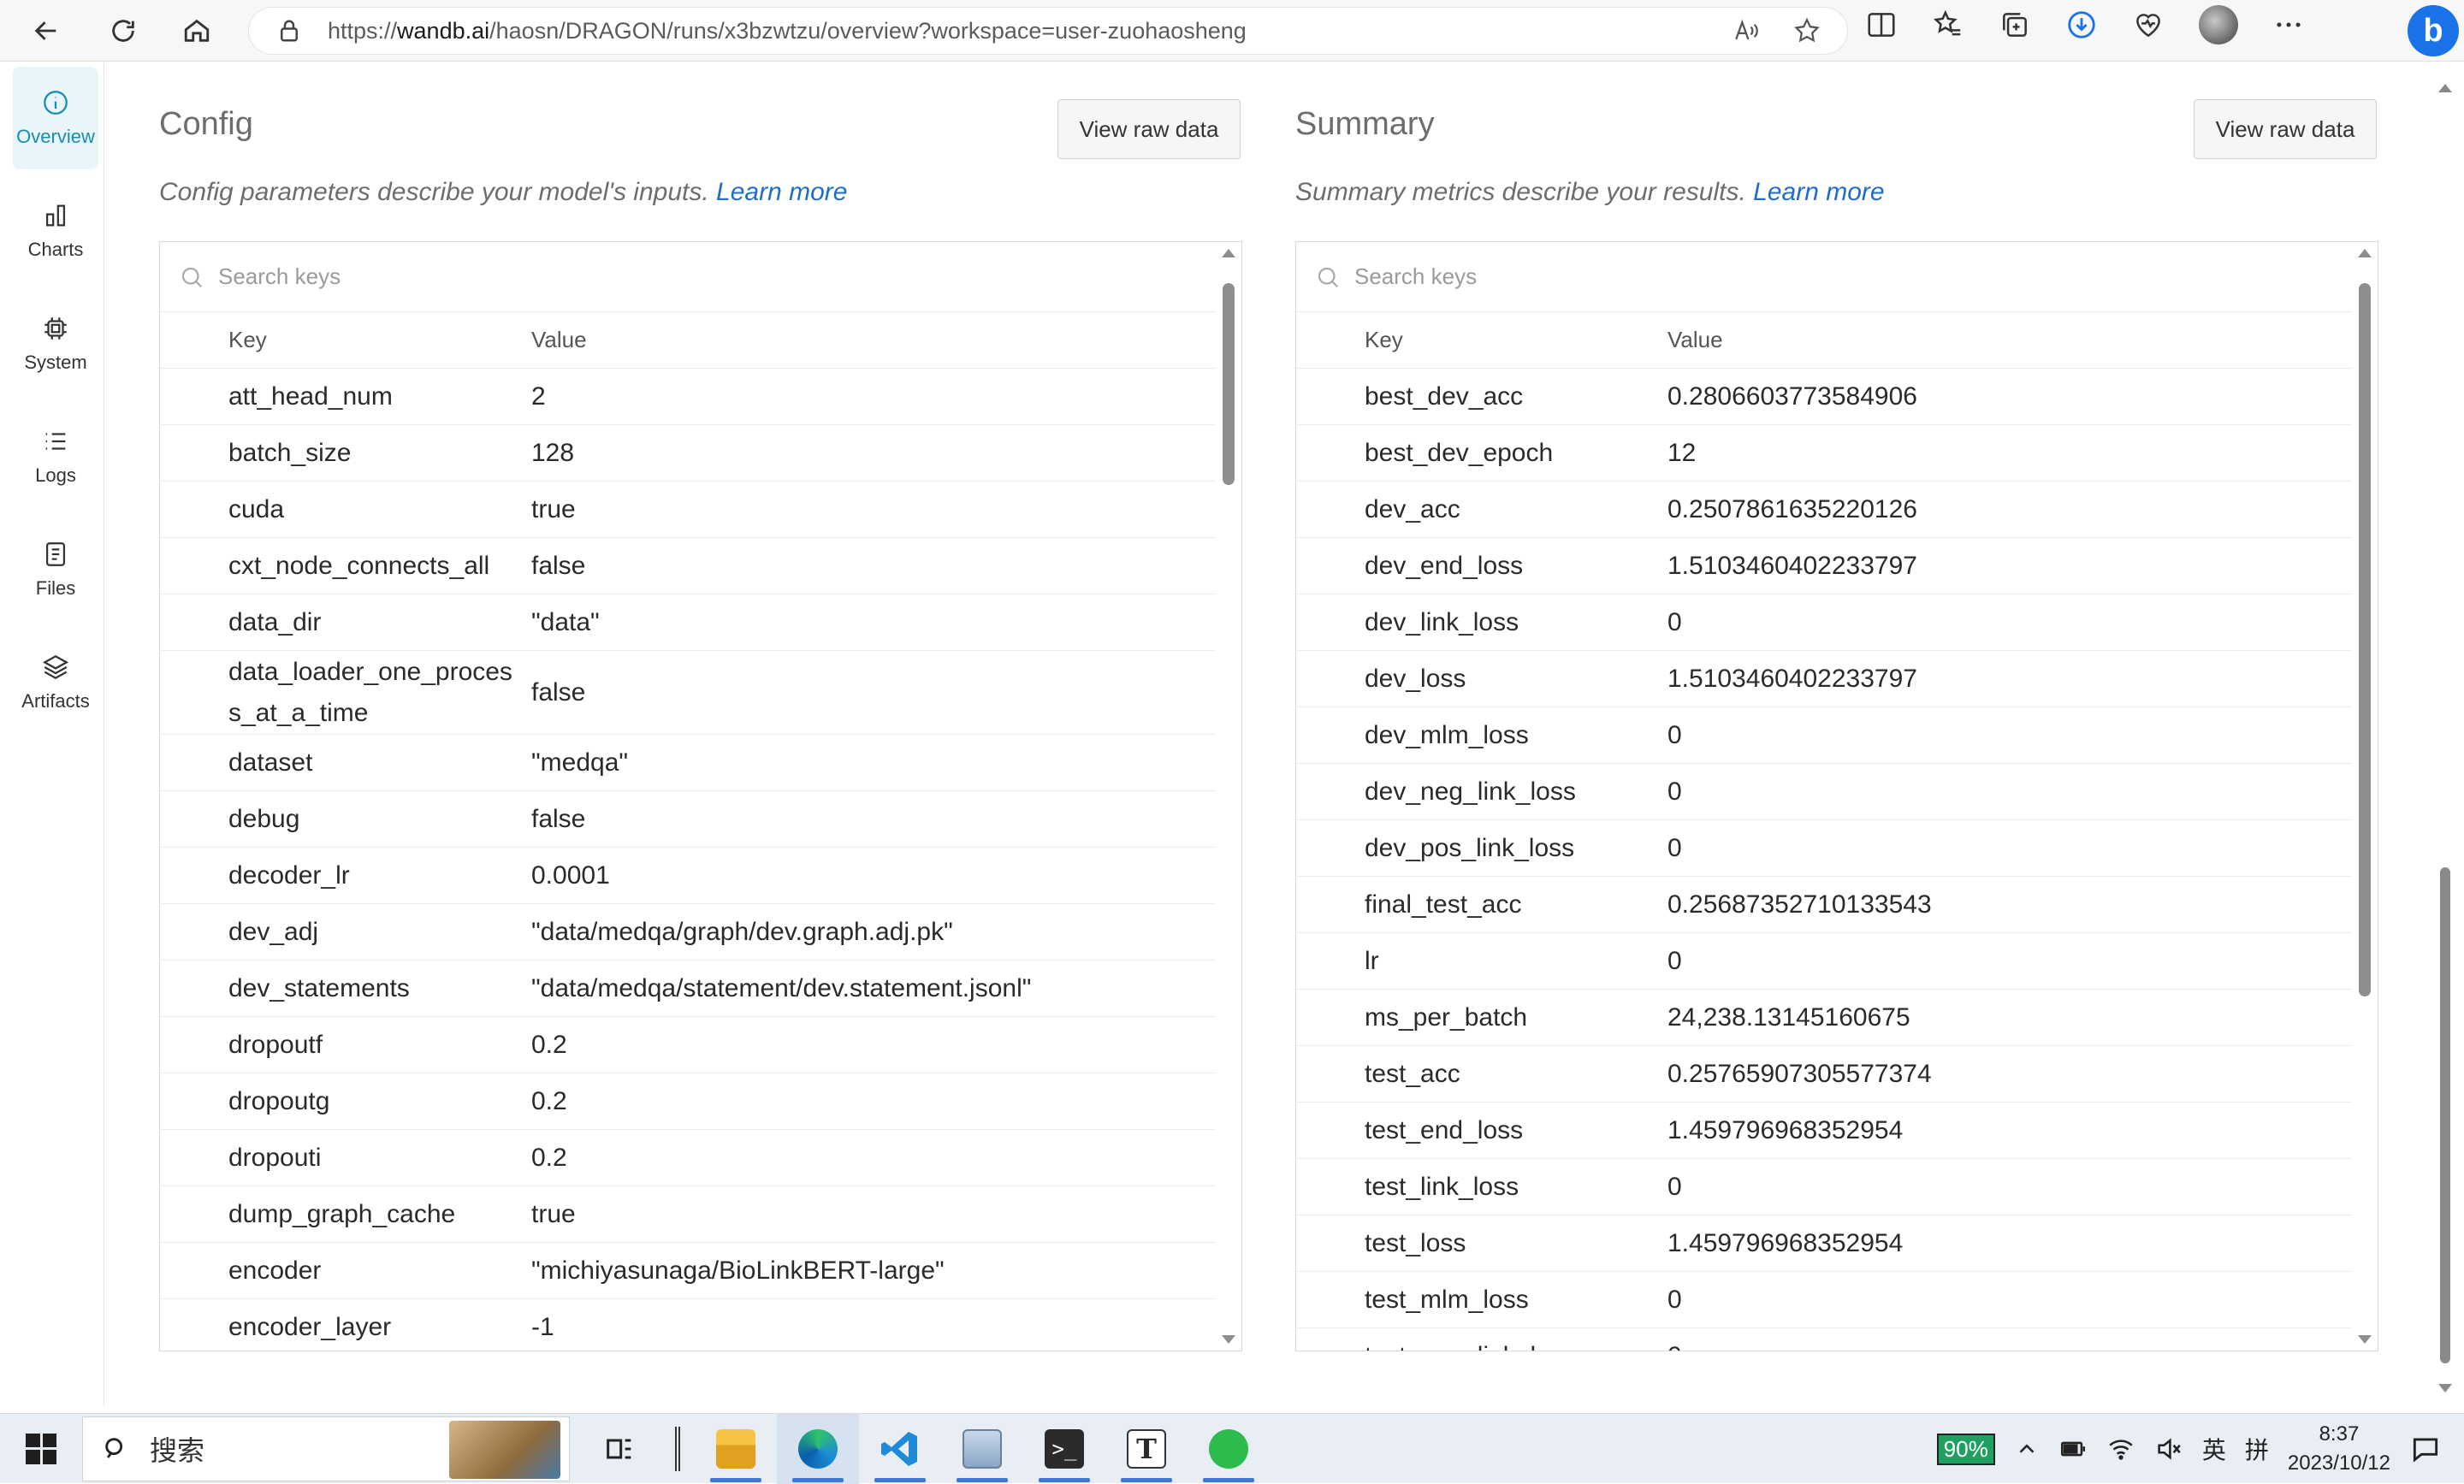 This screenshot has height=1484, width=2464. Describe the element at coordinates (619, 1449) in the screenshot. I see `task-view-button` at that location.